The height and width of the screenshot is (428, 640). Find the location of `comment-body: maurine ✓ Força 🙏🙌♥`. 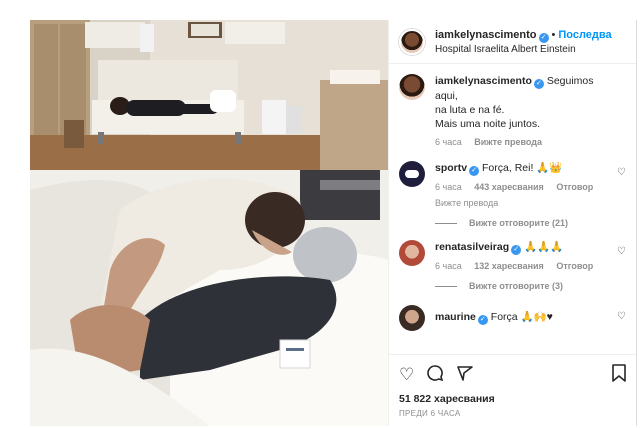

comment-body: maurine ✓ Força 🙏🙌♥ is located at coordinates (525, 315).